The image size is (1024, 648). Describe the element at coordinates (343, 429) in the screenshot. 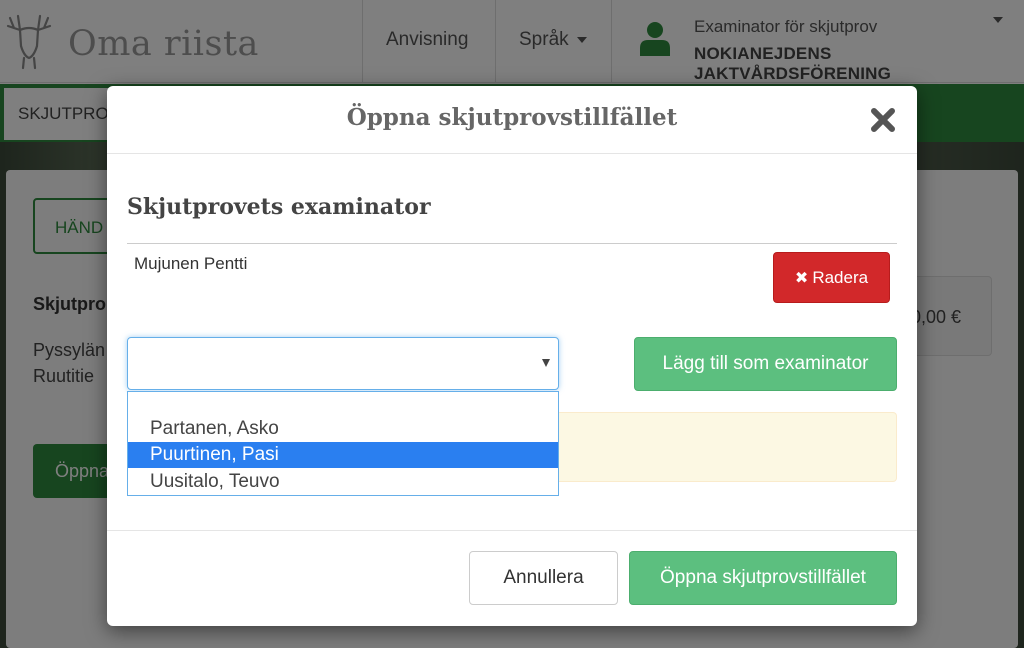

I see `examiner-option: Partanen, Asko` at that location.